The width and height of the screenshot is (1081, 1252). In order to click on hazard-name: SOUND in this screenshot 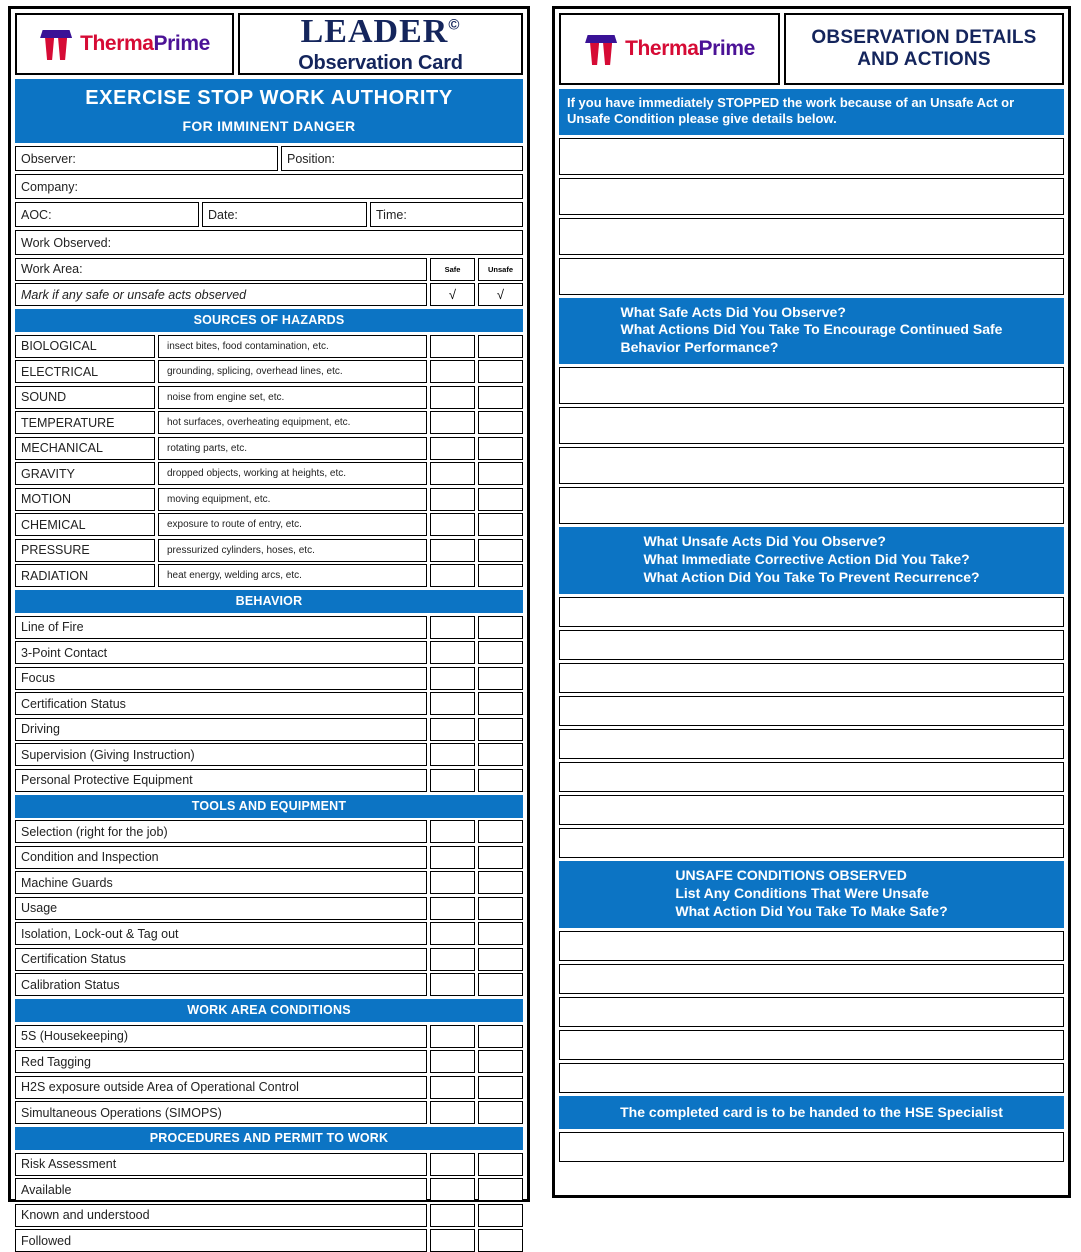, I will do `click(85, 397)`.